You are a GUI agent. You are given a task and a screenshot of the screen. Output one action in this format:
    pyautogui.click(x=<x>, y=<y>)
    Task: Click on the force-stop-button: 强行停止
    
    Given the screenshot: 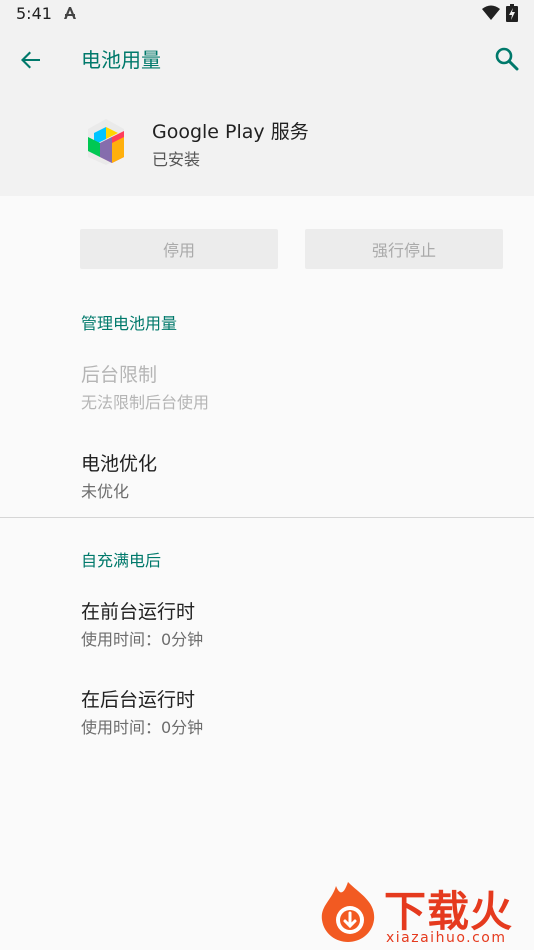 What is the action you would take?
    pyautogui.click(x=404, y=249)
    